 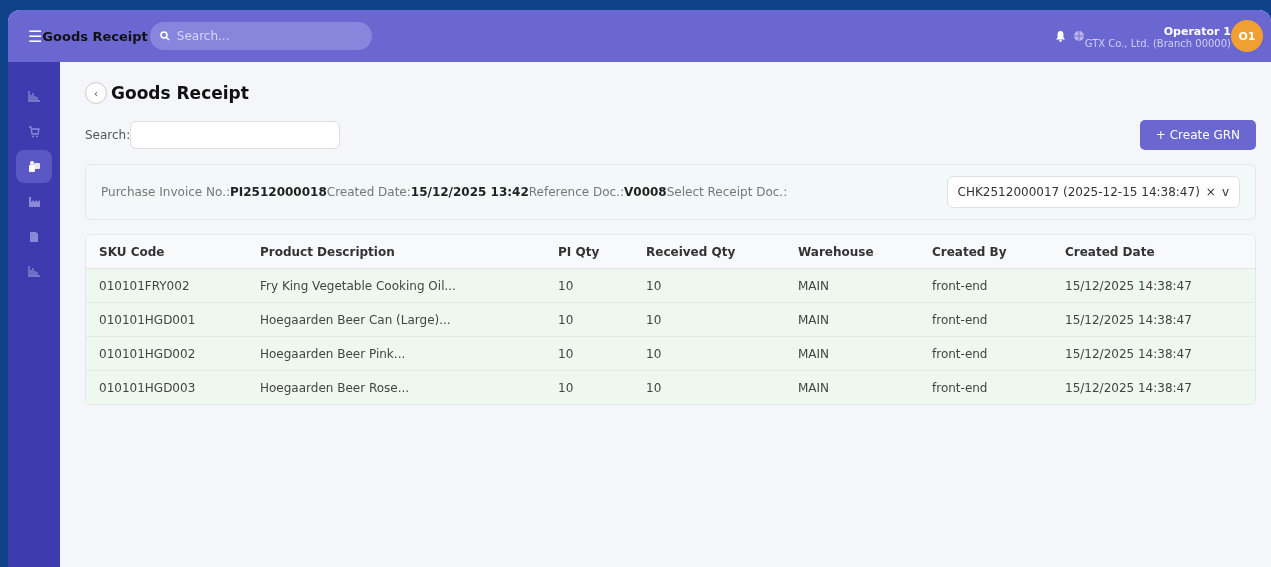 What do you see at coordinates (166, 387) in the screenshot?
I see `table-cell: 010101HGD003` at bounding box center [166, 387].